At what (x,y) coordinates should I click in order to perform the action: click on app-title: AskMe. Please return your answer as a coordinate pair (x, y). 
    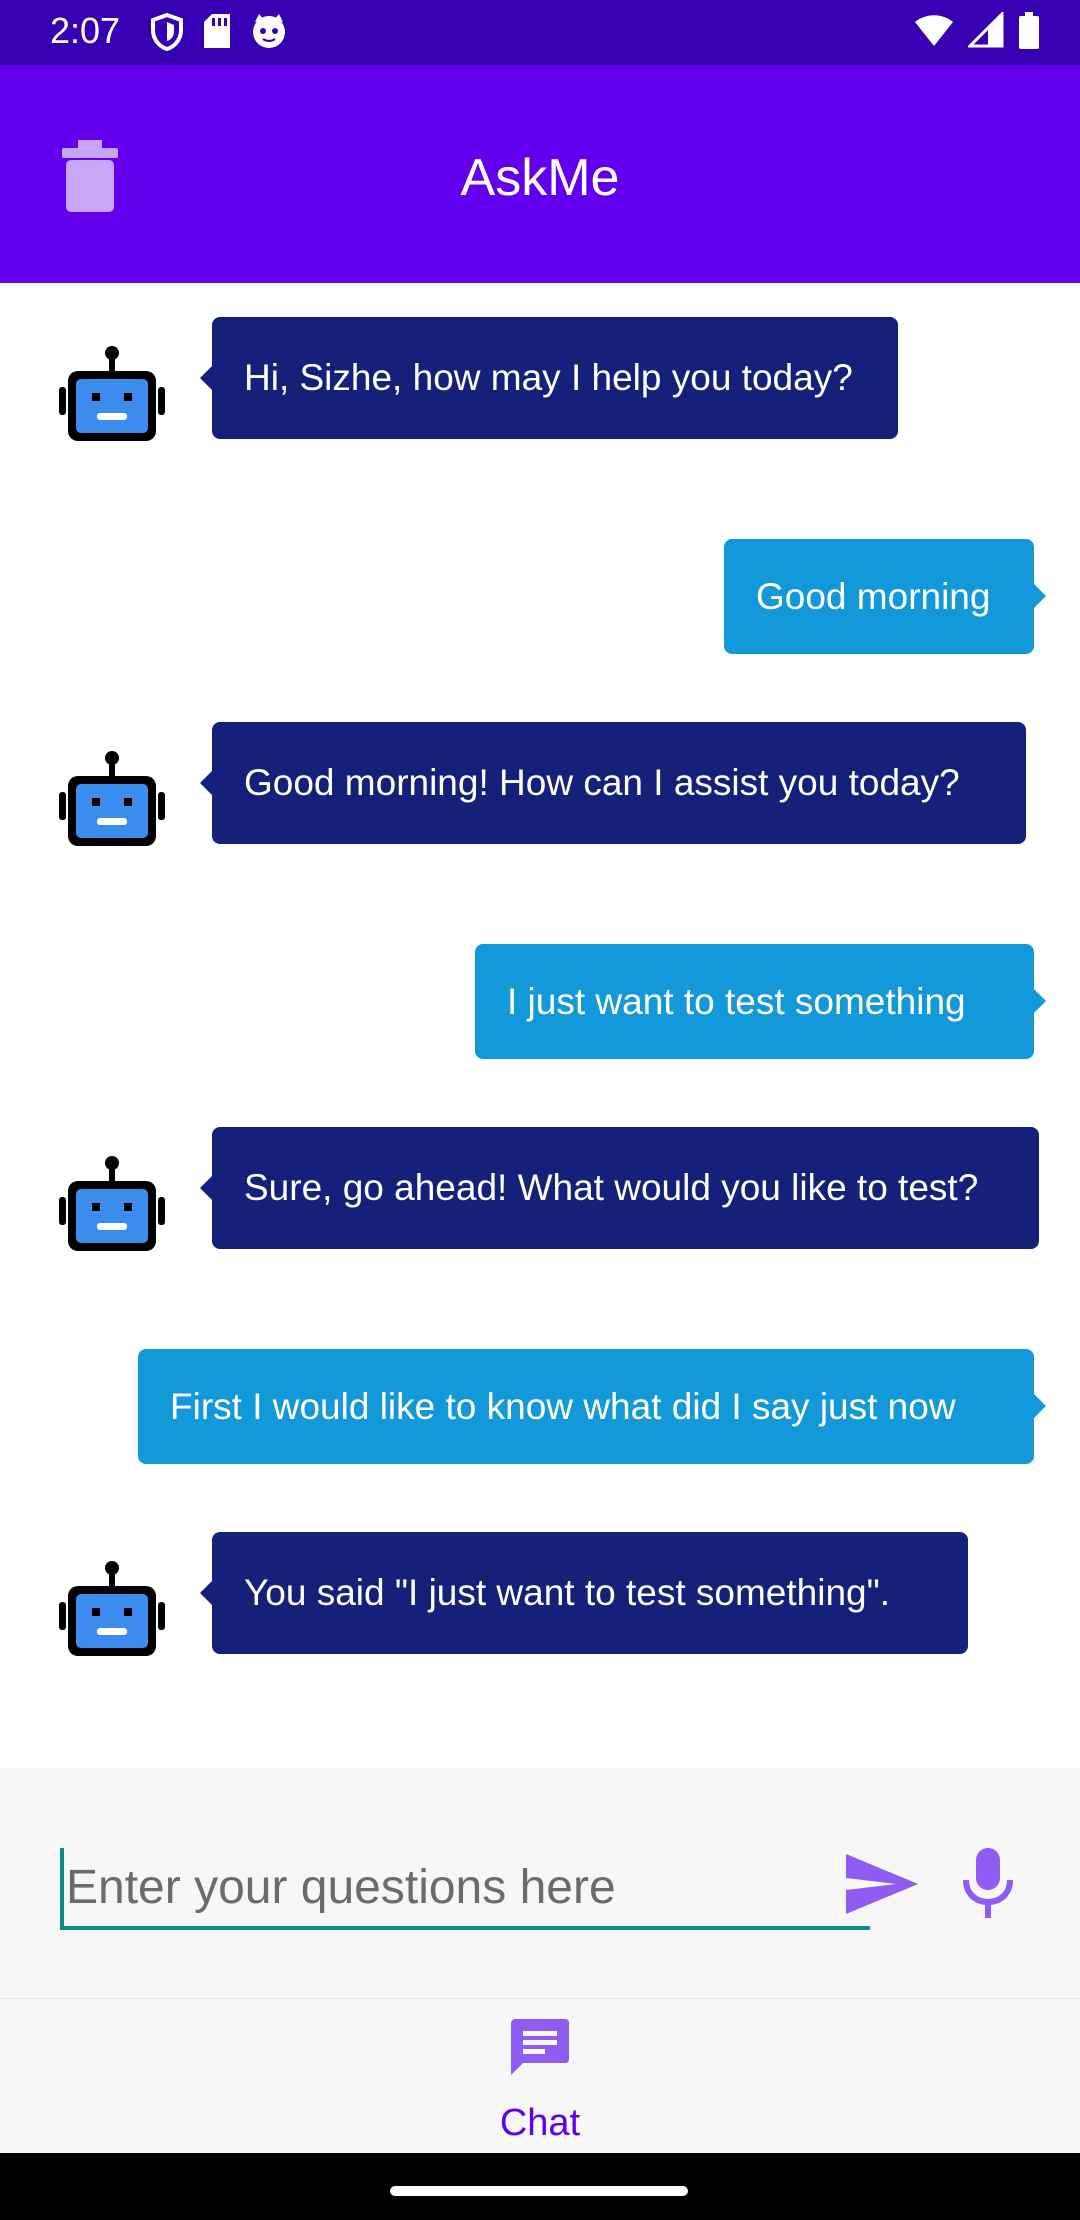
    Looking at the image, I should click on (540, 178).